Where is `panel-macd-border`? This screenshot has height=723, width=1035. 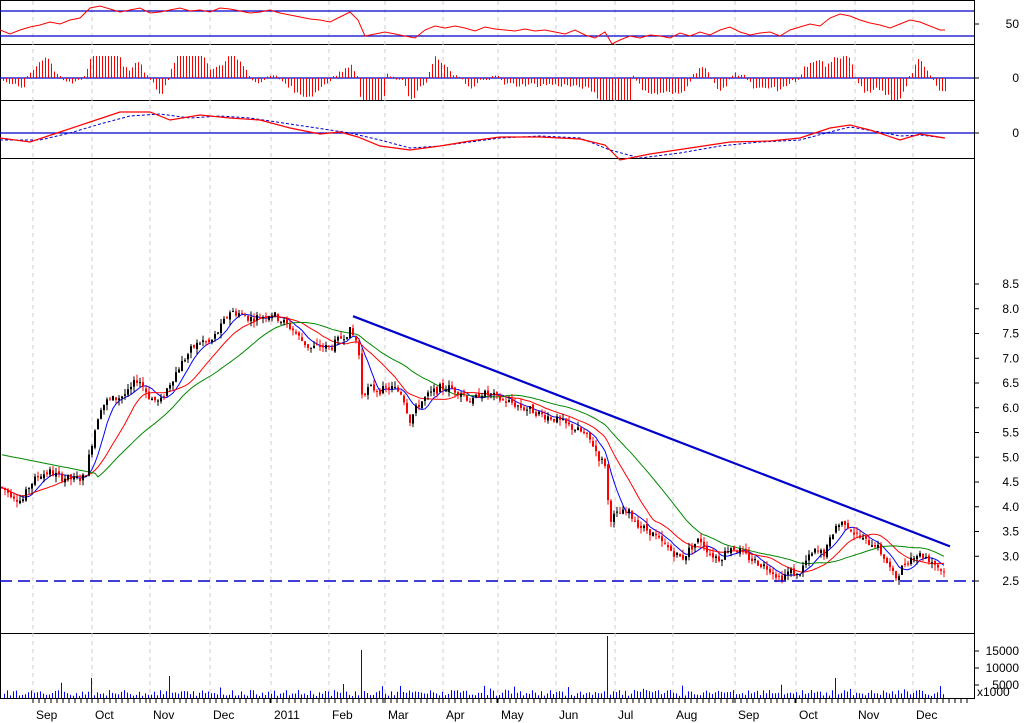 panel-macd-border is located at coordinates (487, 129).